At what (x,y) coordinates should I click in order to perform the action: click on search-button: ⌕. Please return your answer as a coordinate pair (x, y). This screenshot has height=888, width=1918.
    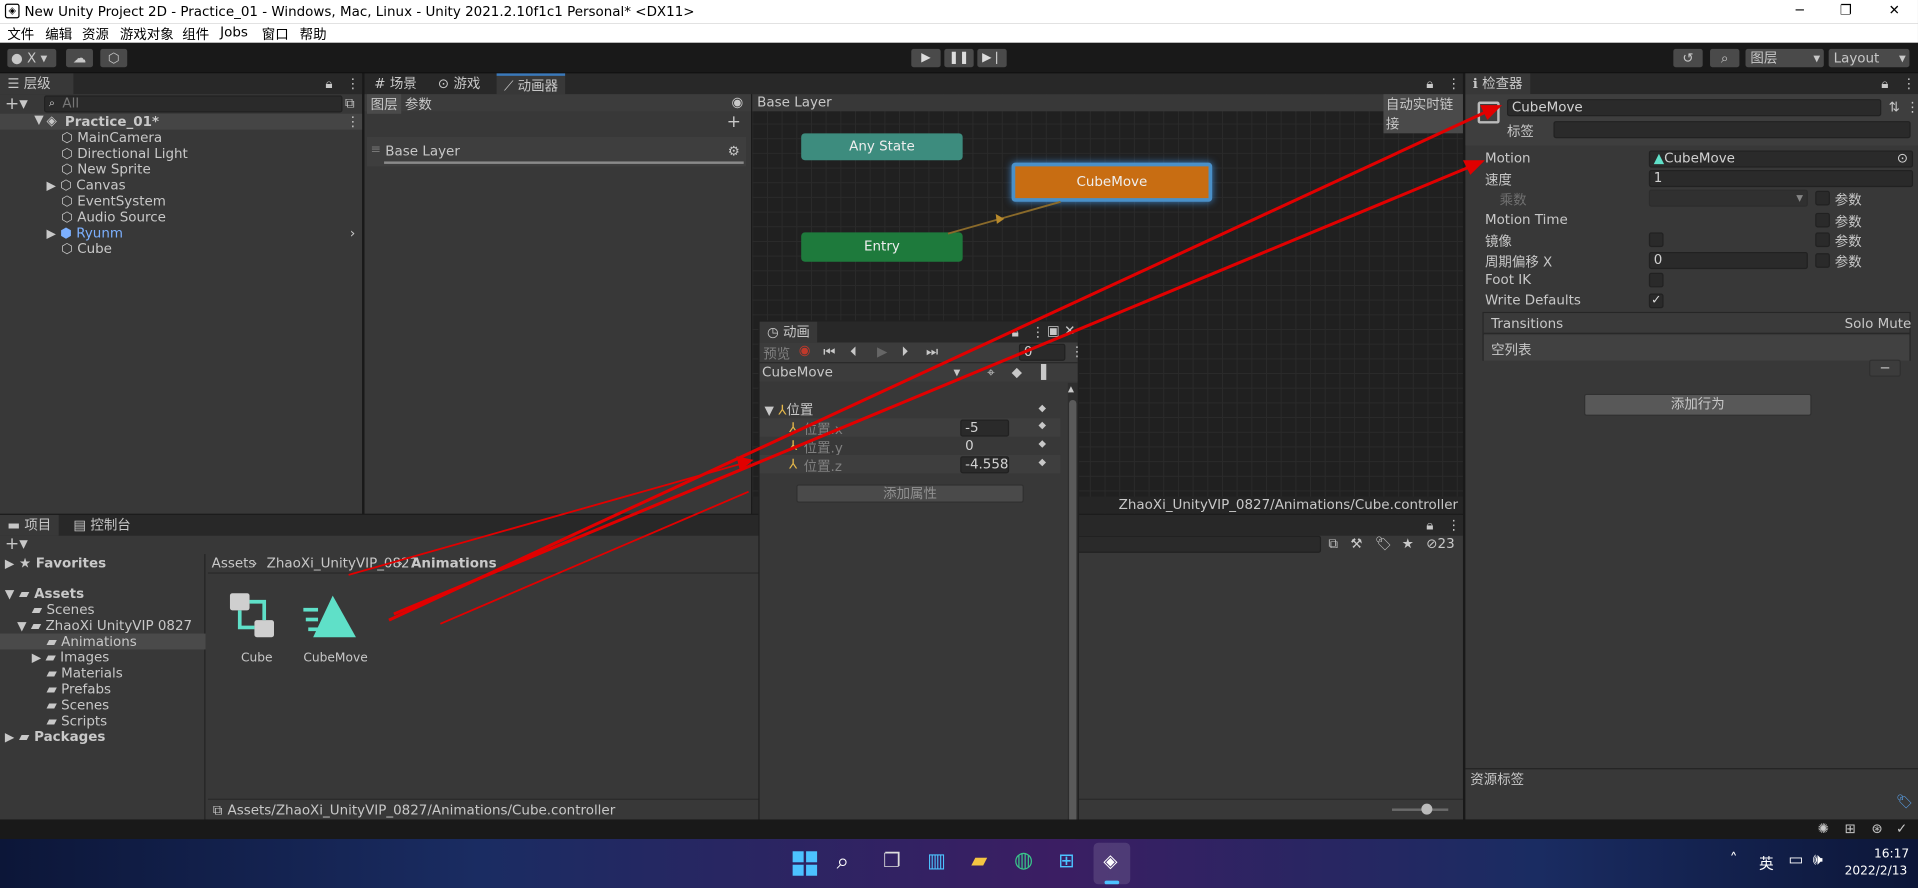
    Looking at the image, I should click on (1725, 58).